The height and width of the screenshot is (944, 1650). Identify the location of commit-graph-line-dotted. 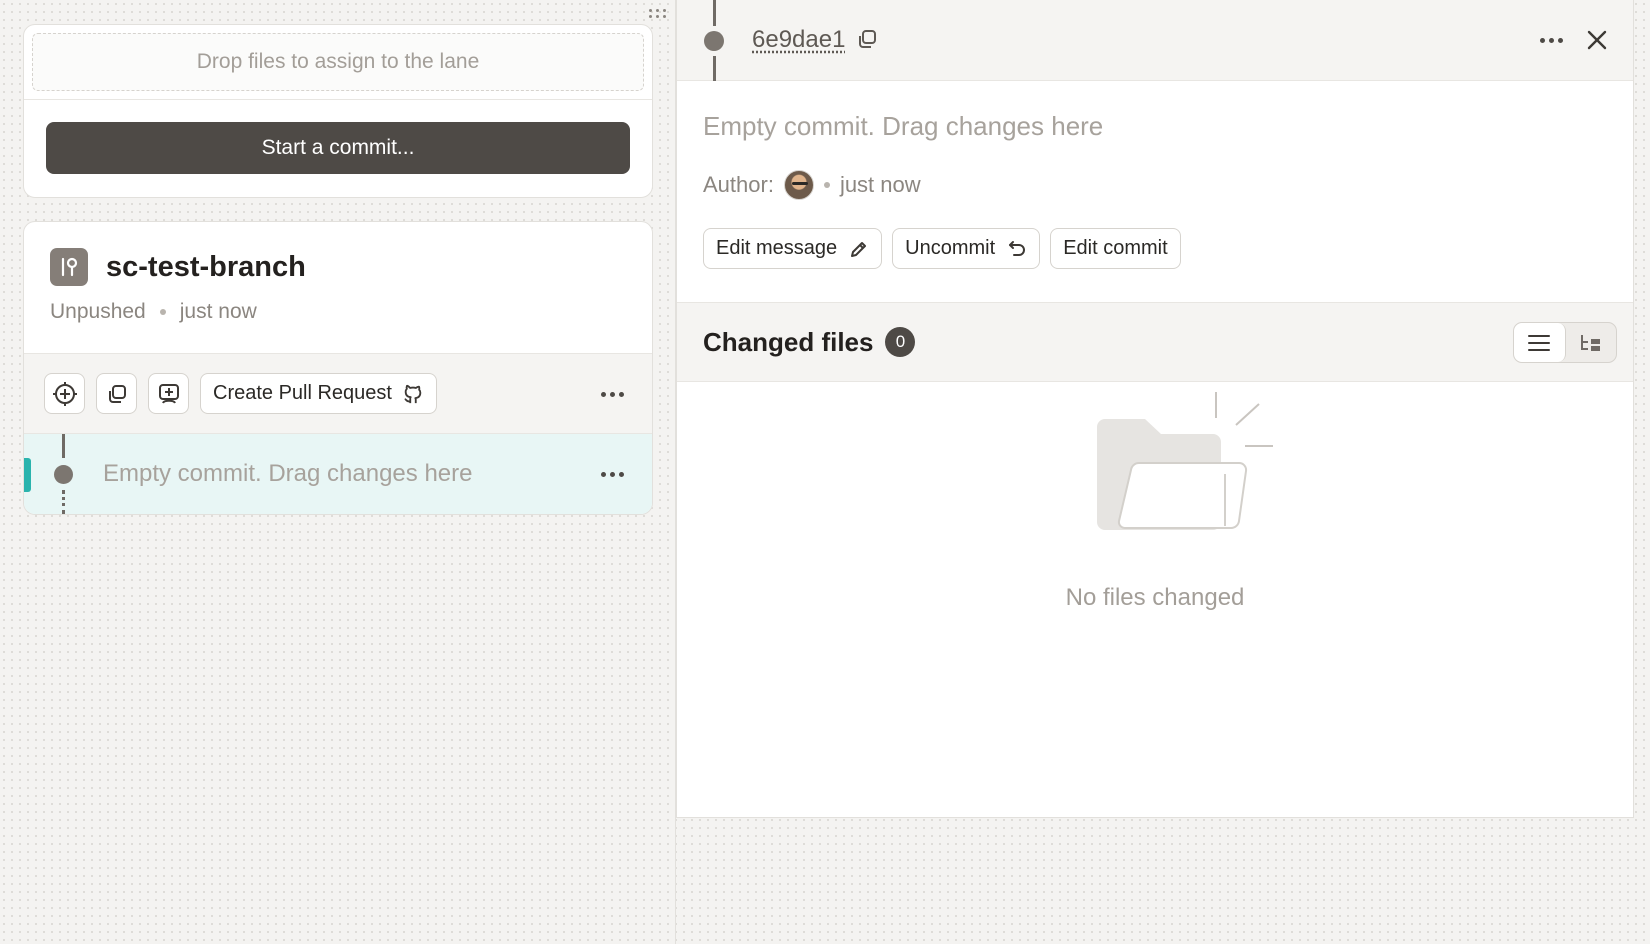
(63, 502).